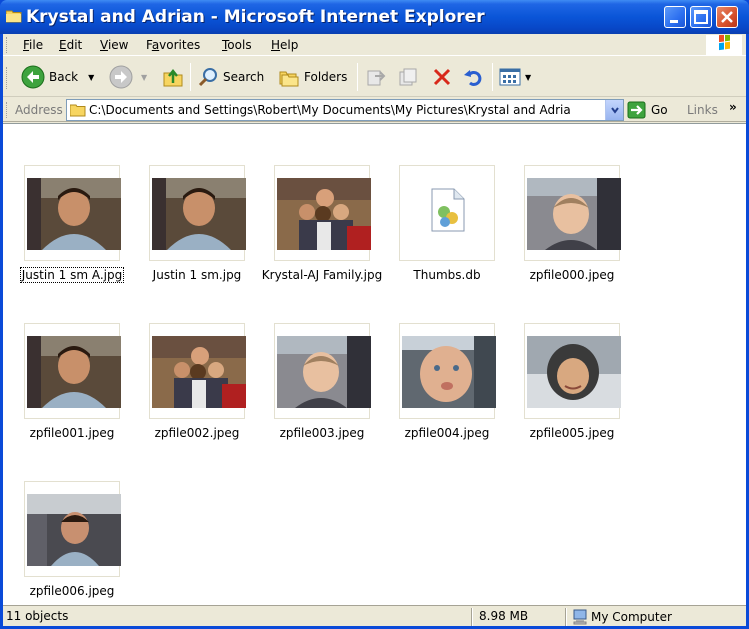 Image resolution: width=749 pixels, height=629 pixels. I want to click on views-dropdown-icon: ▼, so click(528, 77).